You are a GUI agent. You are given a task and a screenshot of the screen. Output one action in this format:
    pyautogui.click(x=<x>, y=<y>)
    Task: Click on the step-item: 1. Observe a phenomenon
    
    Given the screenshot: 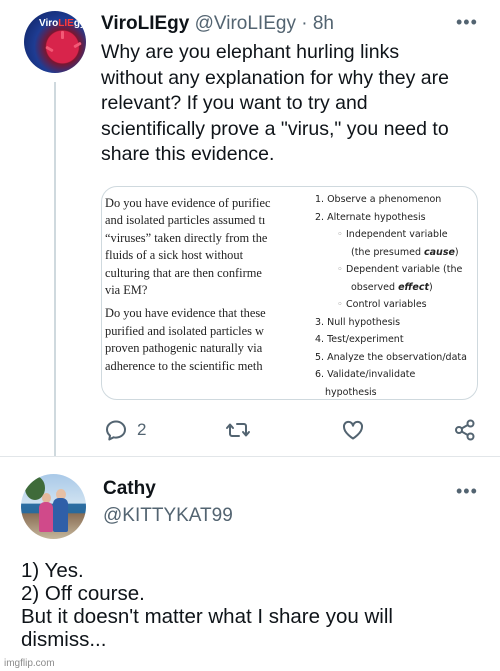 What is the action you would take?
    pyautogui.click(x=378, y=199)
    